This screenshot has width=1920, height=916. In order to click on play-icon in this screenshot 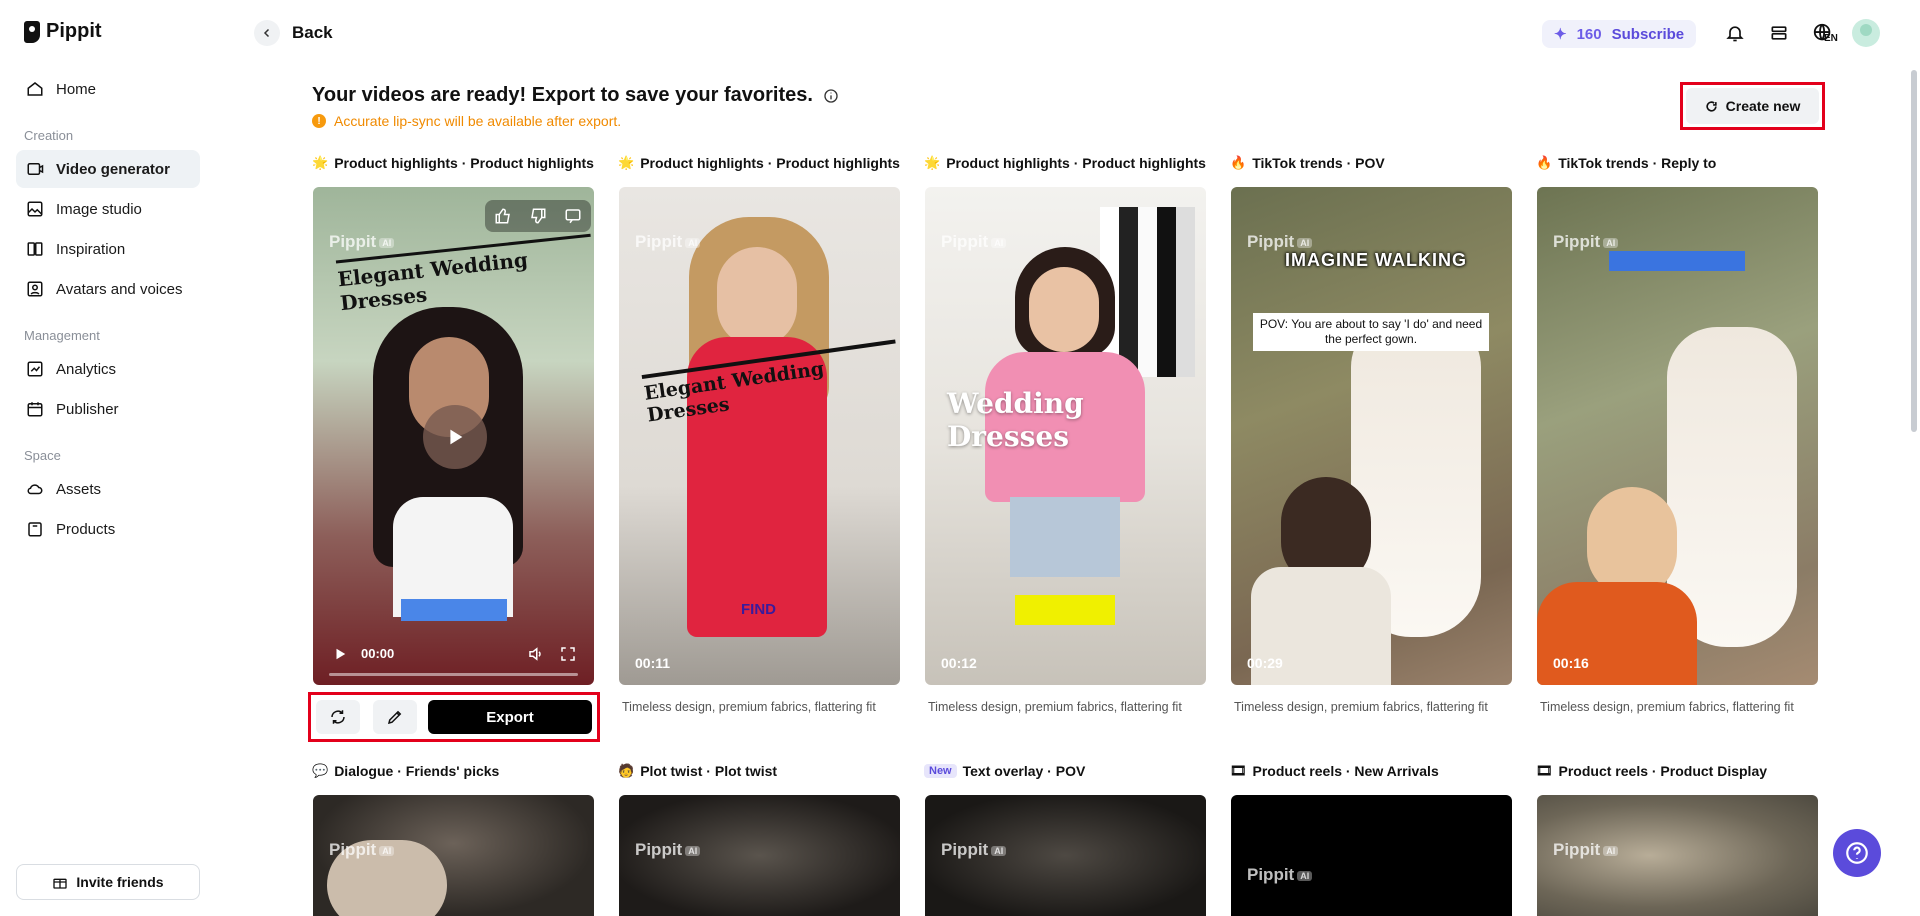, I will do `click(456, 437)`.